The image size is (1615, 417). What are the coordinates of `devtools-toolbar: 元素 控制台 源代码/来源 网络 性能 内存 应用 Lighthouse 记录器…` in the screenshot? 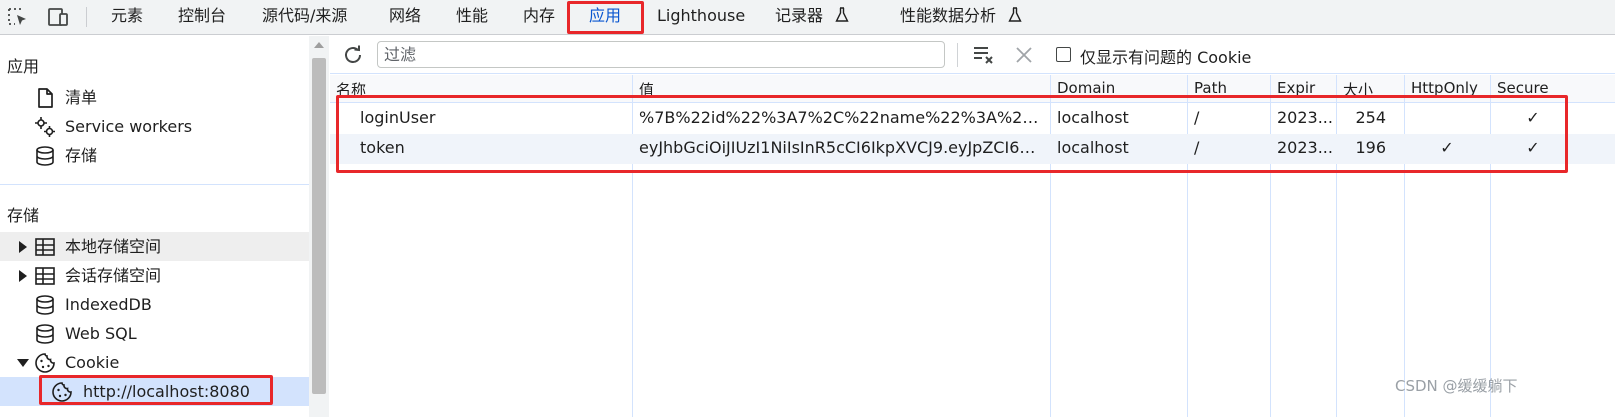 It's located at (807, 17).